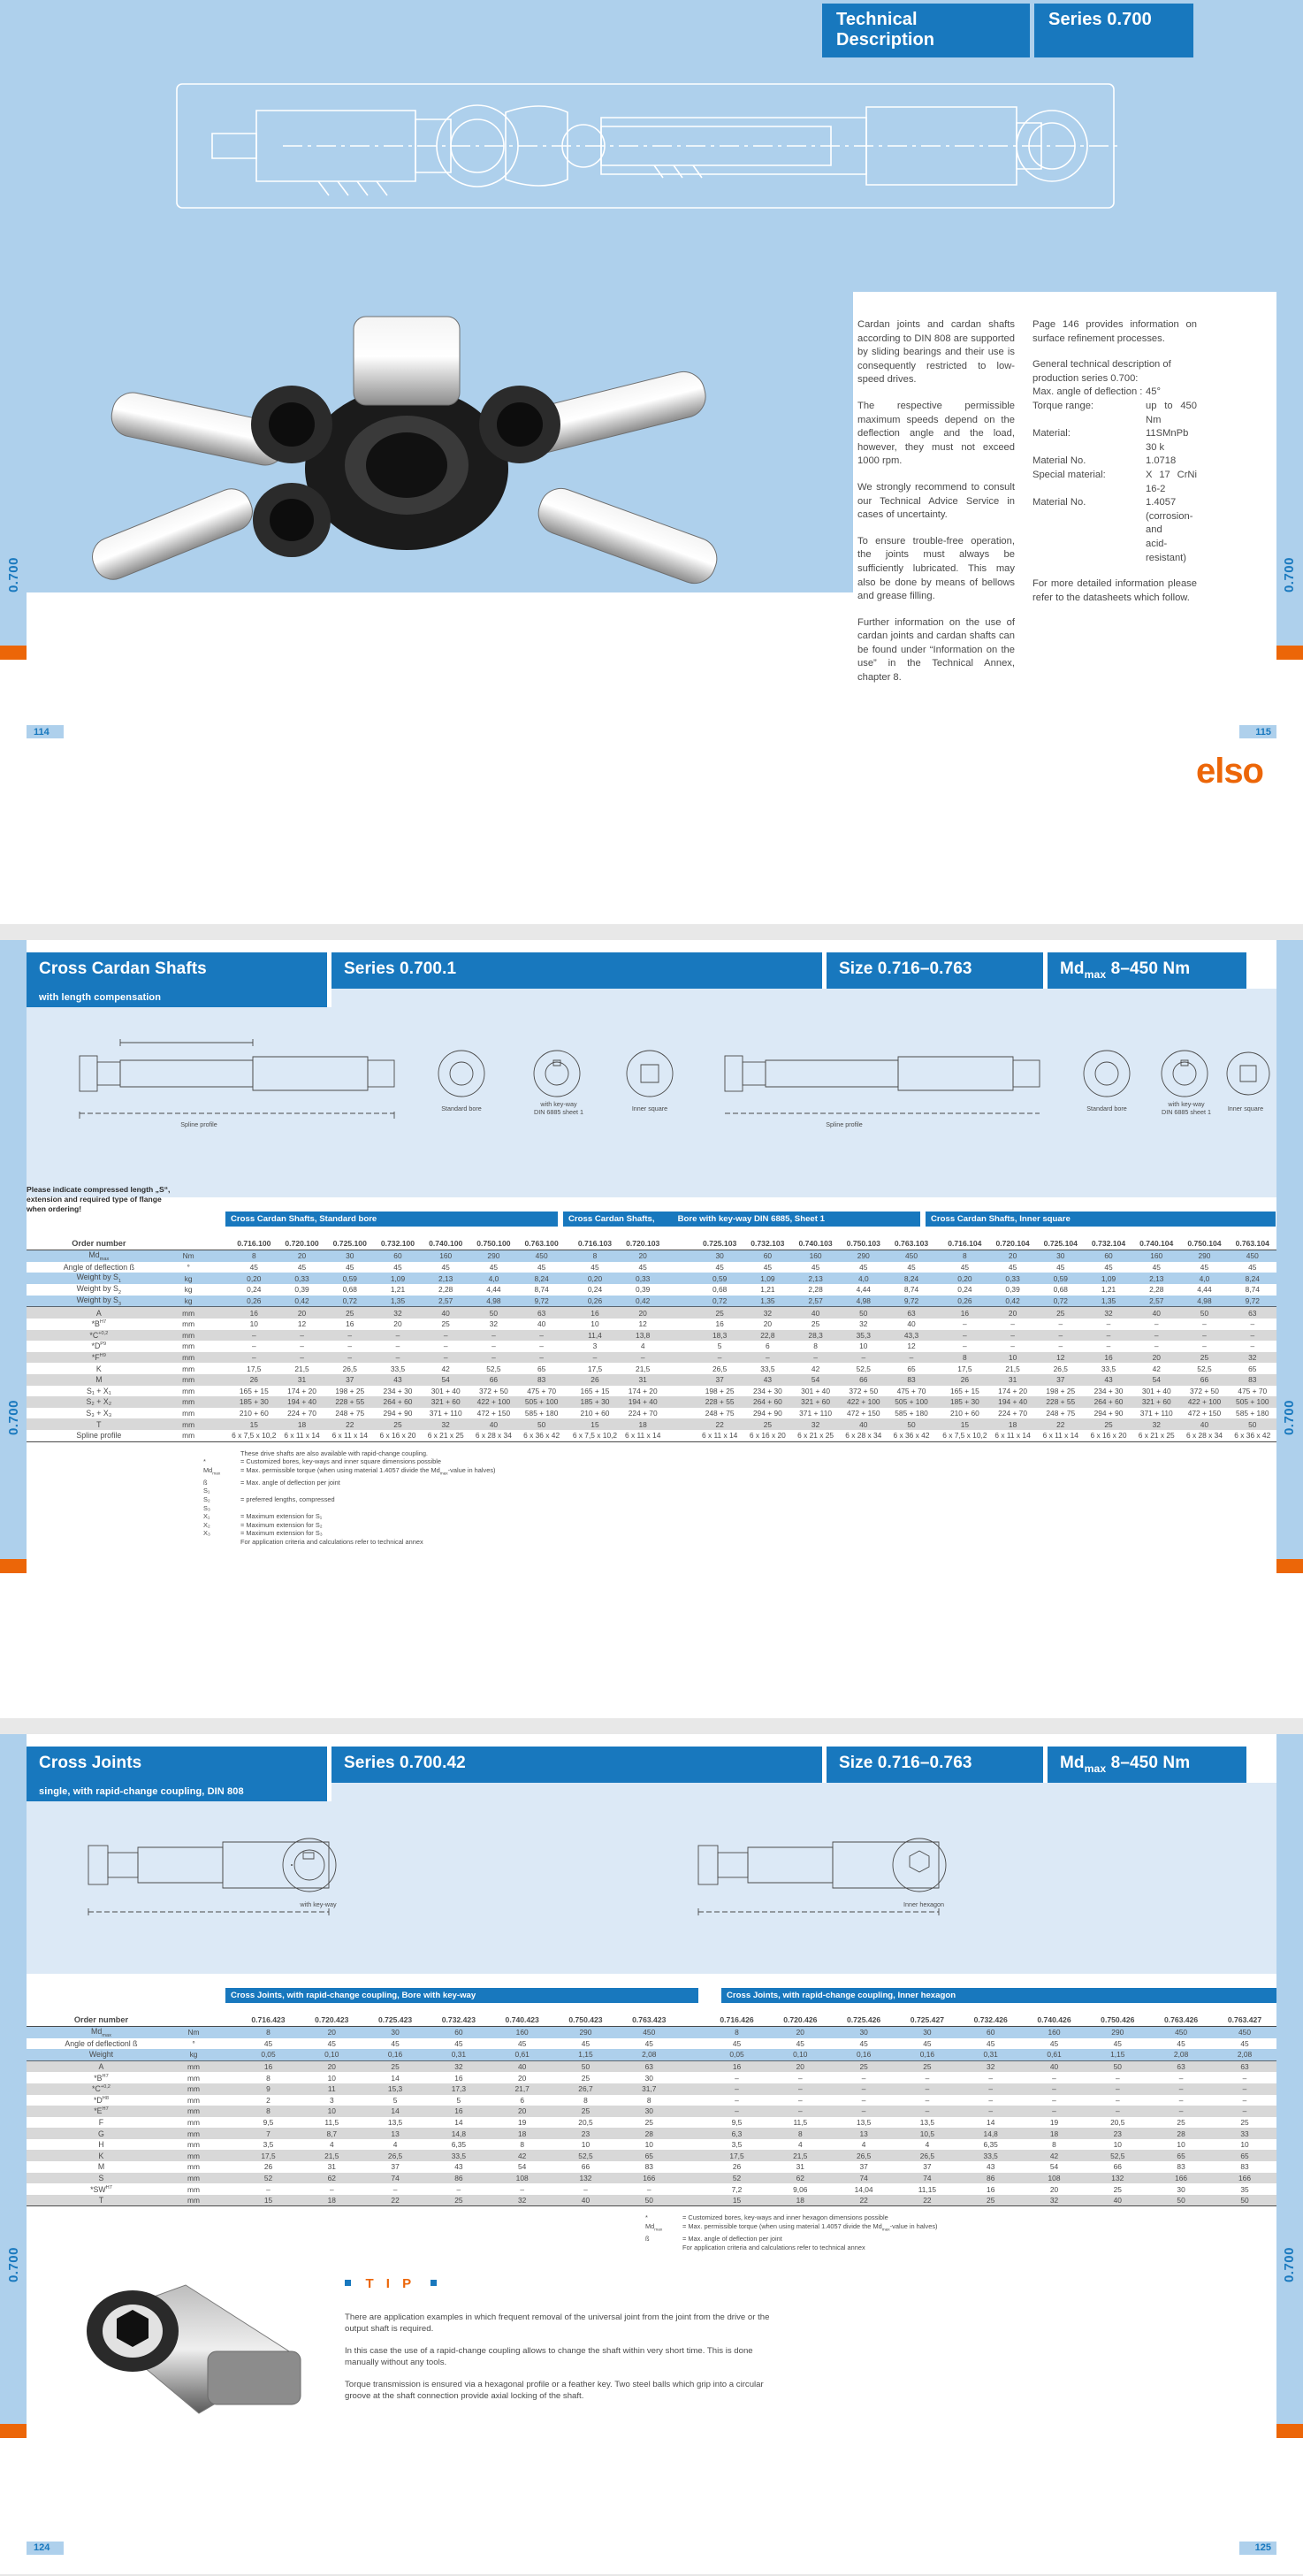 This screenshot has height=2576, width=1303. Describe the element at coordinates (1245, 1108) in the screenshot. I see `caption-inner-square-right: Inner square` at that location.